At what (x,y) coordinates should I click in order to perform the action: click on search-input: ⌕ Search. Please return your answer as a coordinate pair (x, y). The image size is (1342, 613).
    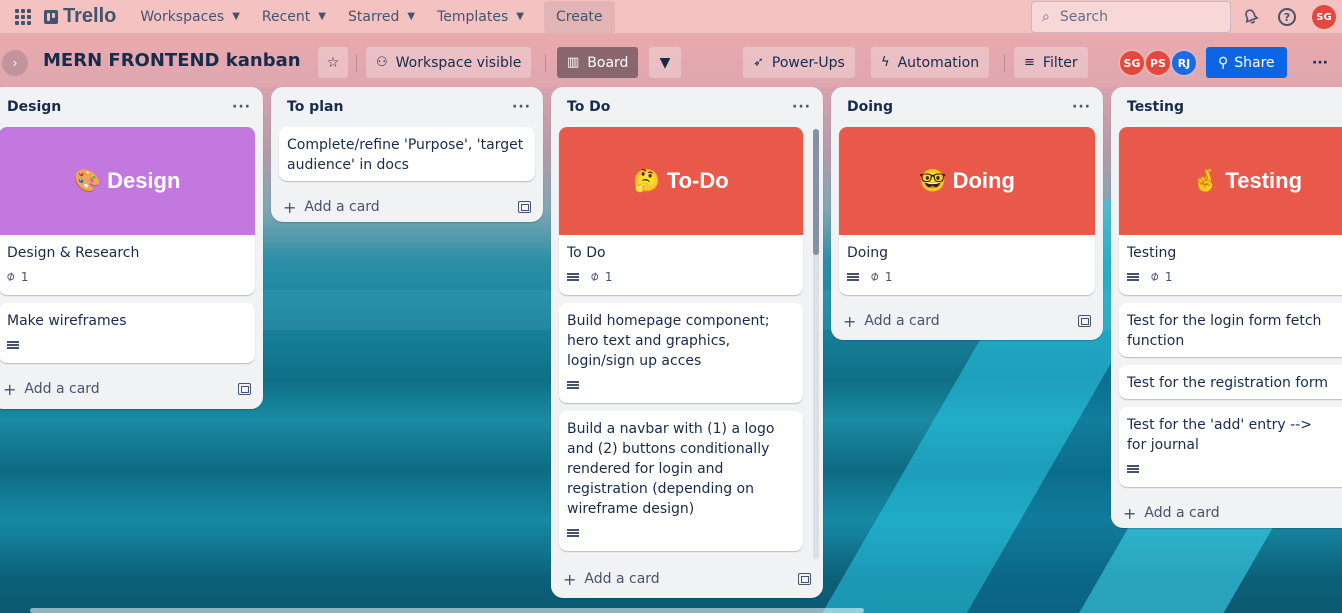
    Looking at the image, I should click on (1131, 17).